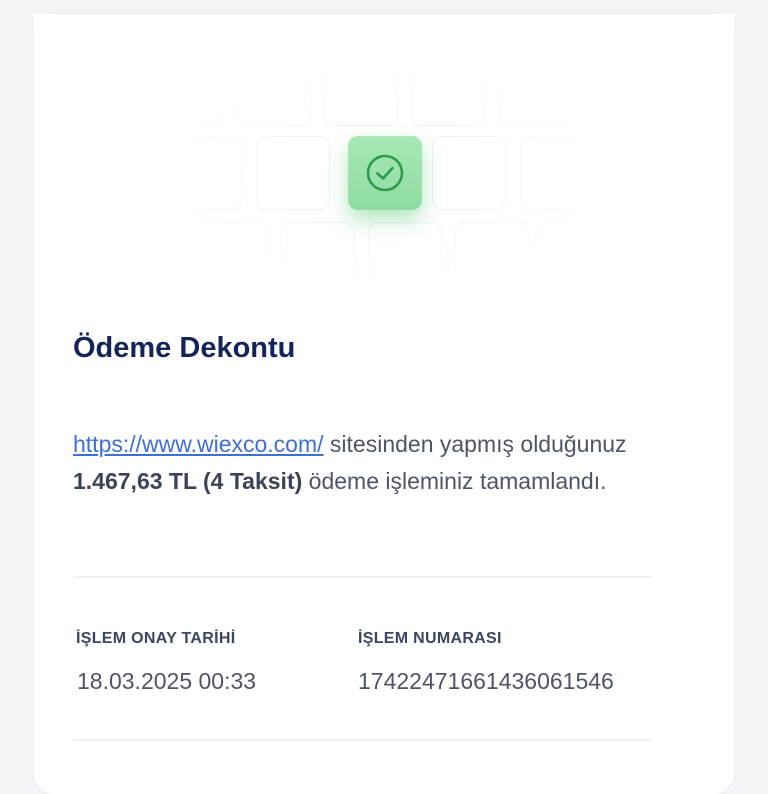  What do you see at coordinates (430, 638) in the screenshot?
I see `transaction-number-label: İŞLEM NUMARASI` at bounding box center [430, 638].